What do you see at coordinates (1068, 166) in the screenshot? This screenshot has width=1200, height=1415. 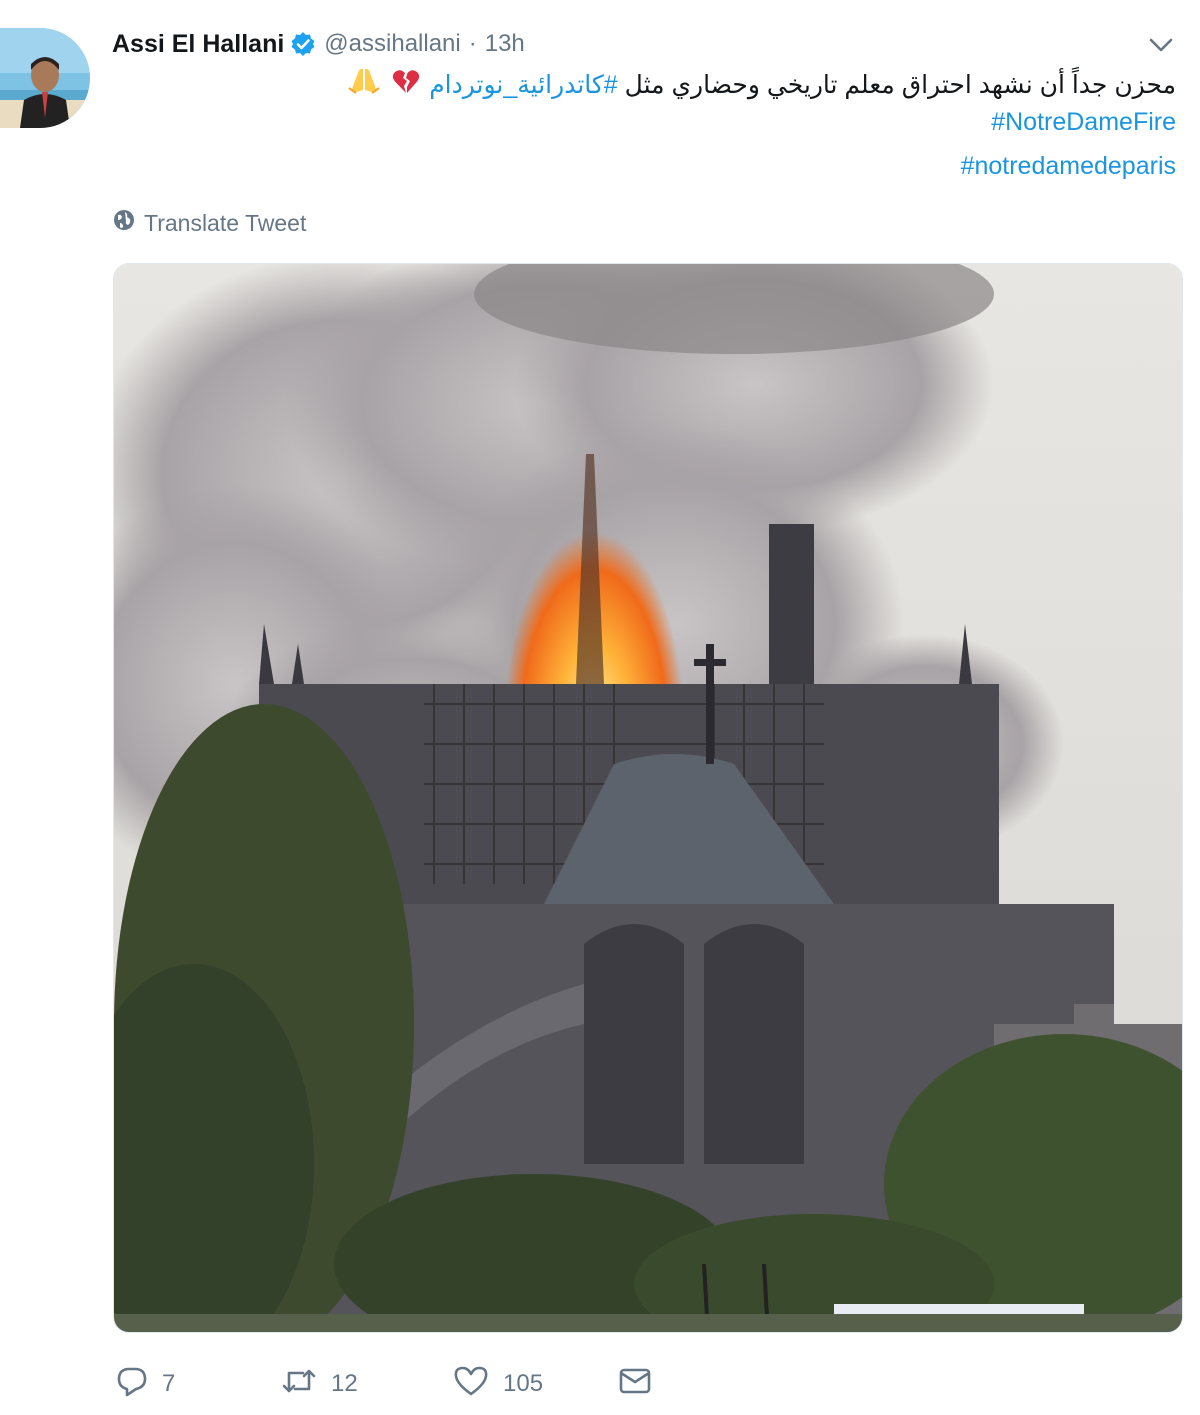 I see `hashtag-notredamedeparis-link: #notredamedeparis` at bounding box center [1068, 166].